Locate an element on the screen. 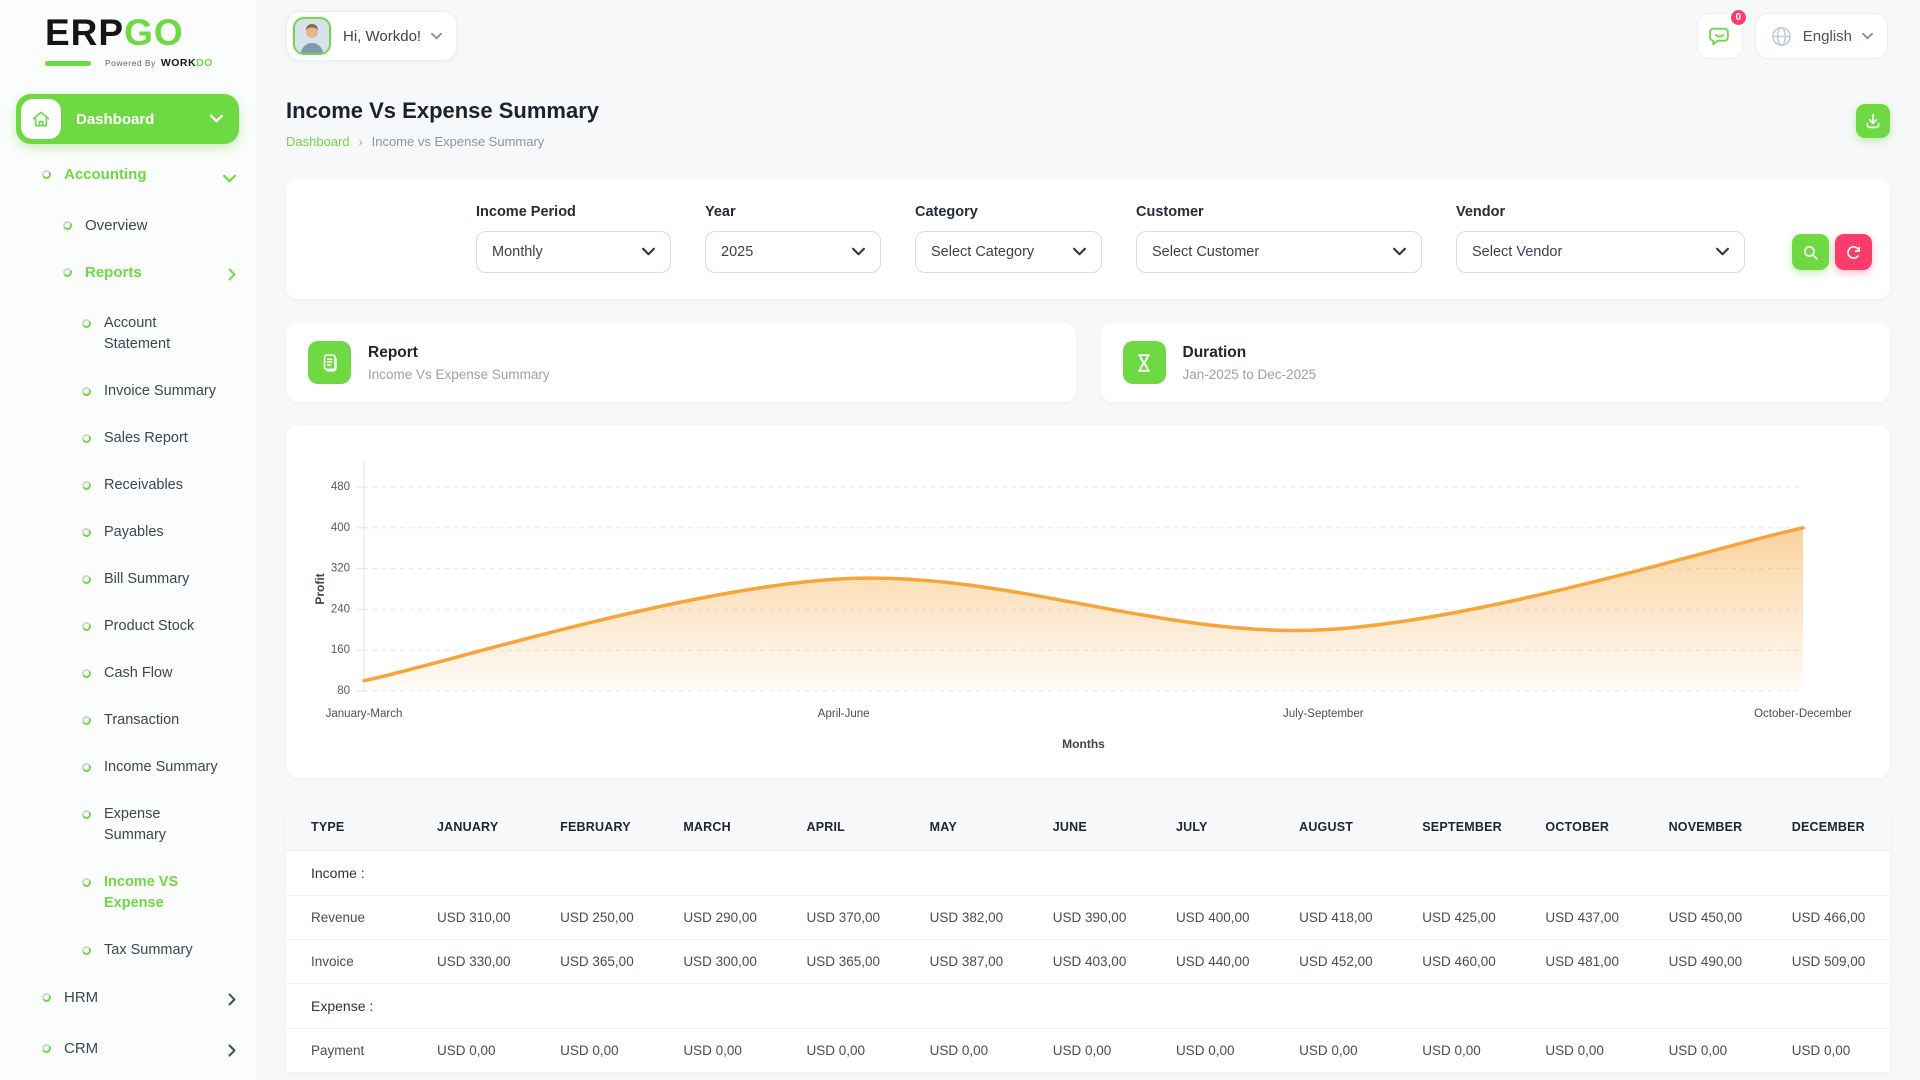  sidebar-item-tax-summary: Tax Summary is located at coordinates (128, 950).